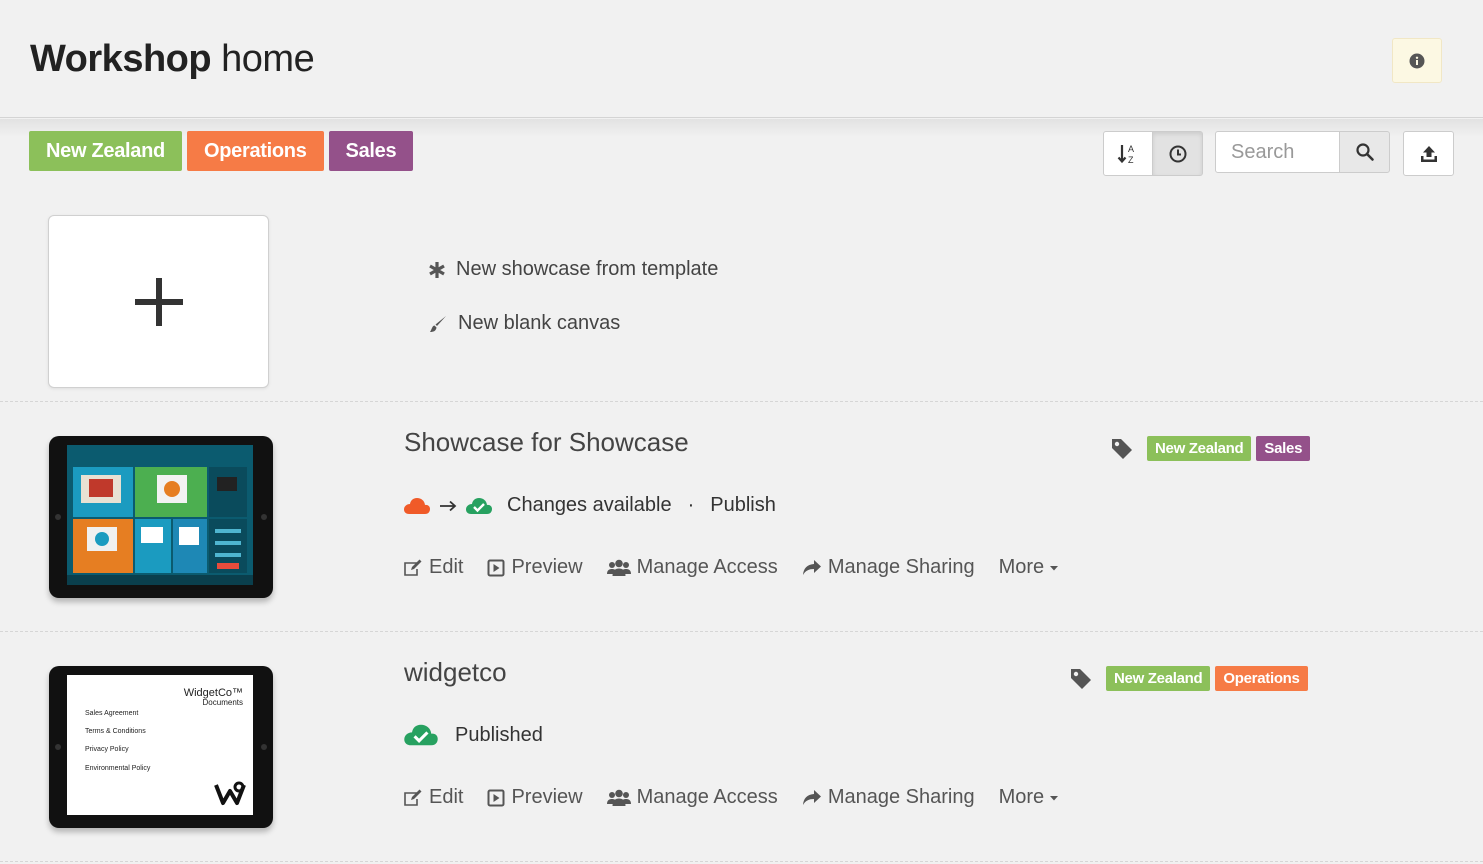  I want to click on filter-tag-new-zealand: New Zealand, so click(105, 151).